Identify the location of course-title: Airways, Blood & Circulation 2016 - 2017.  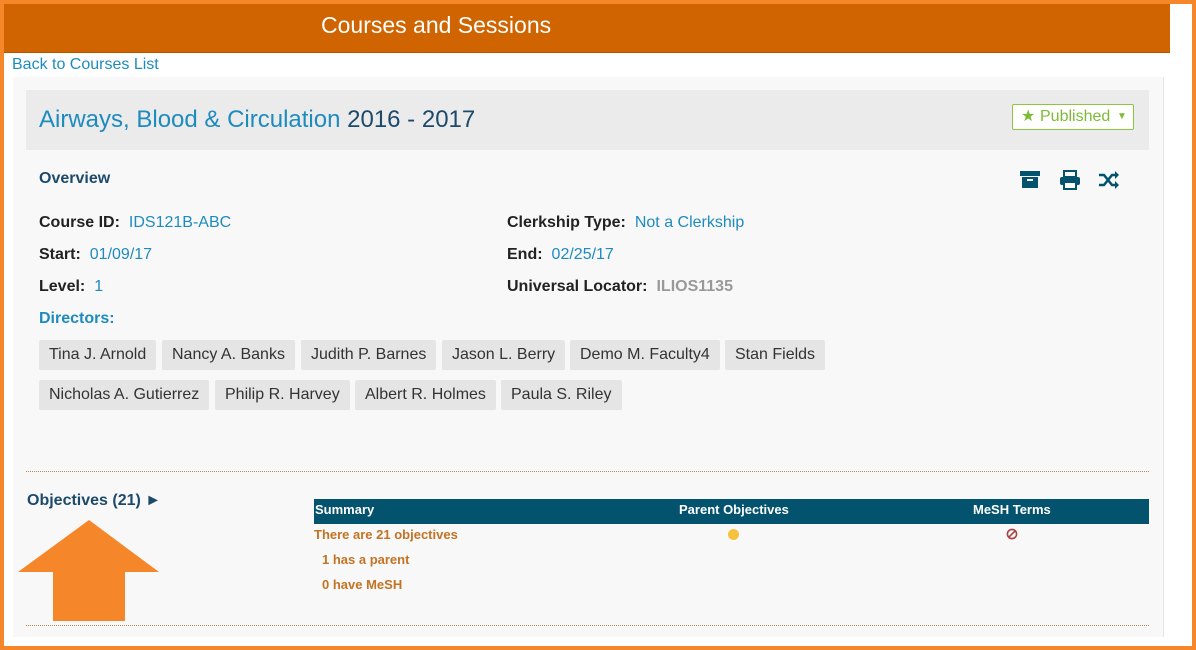
(257, 120).